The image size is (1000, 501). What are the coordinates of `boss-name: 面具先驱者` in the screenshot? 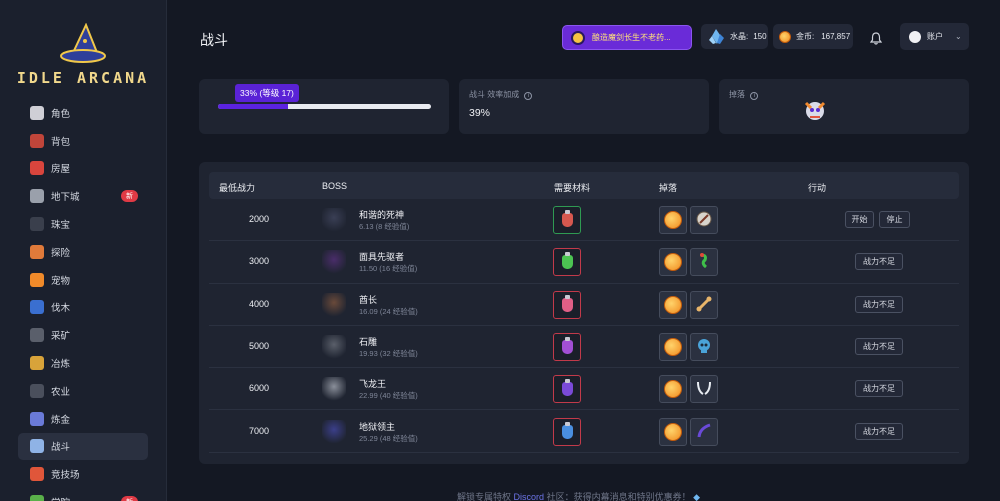 It's located at (382, 257).